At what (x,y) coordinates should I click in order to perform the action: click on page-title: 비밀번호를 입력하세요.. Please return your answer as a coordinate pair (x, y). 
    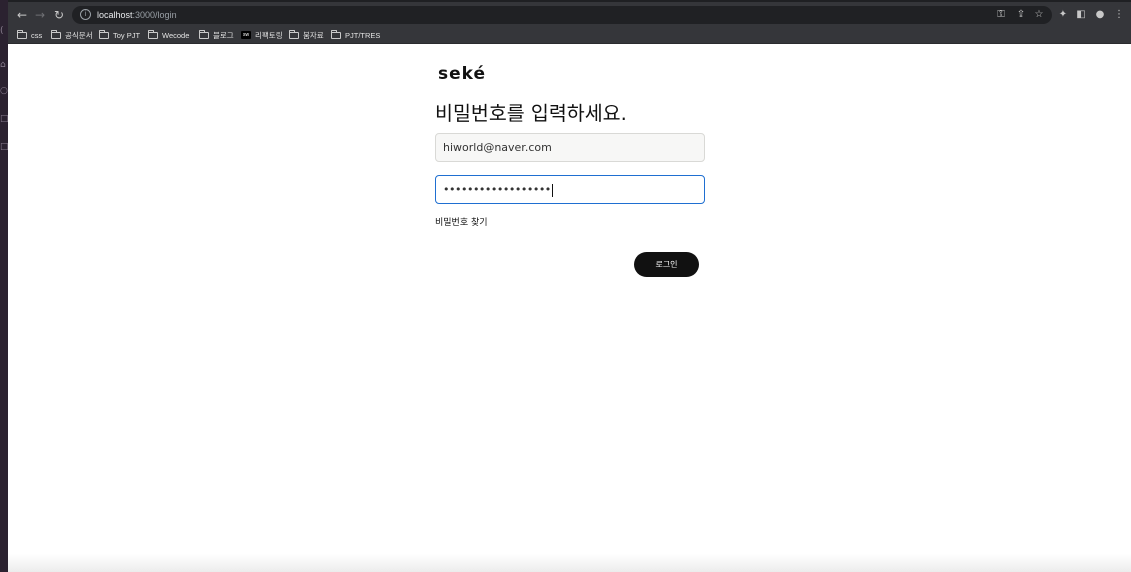
    Looking at the image, I should click on (531, 113).